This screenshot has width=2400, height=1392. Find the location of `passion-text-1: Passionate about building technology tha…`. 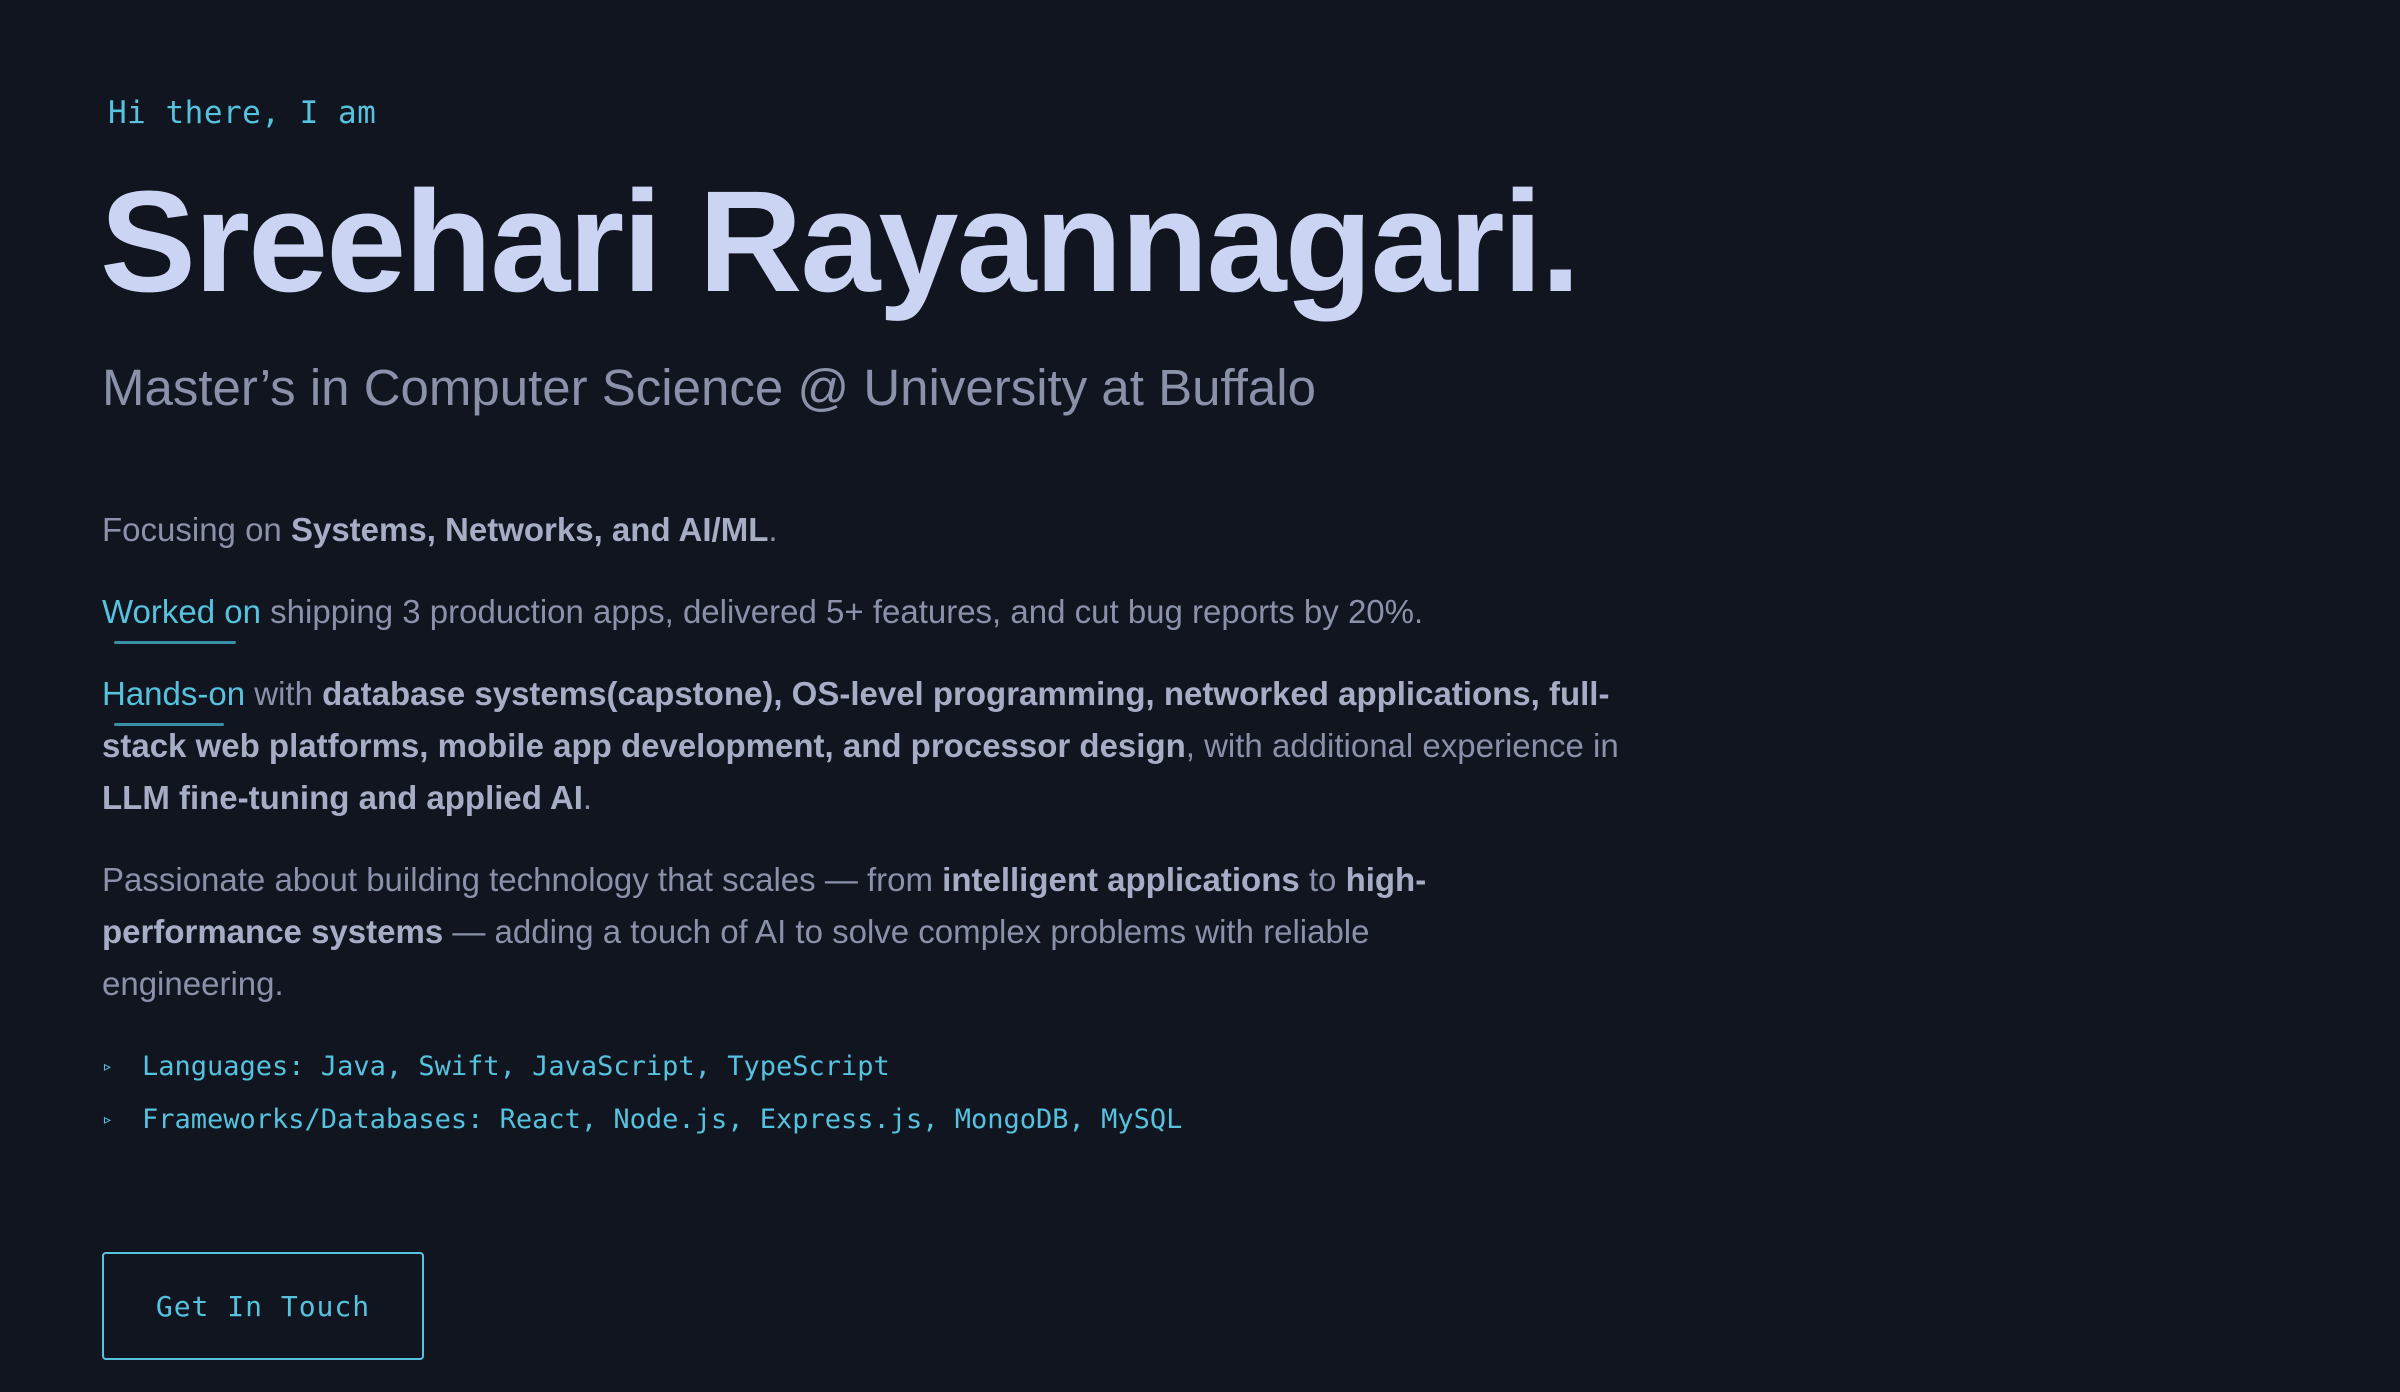

passion-text-1: Passionate about building technology tha… is located at coordinates (522, 879).